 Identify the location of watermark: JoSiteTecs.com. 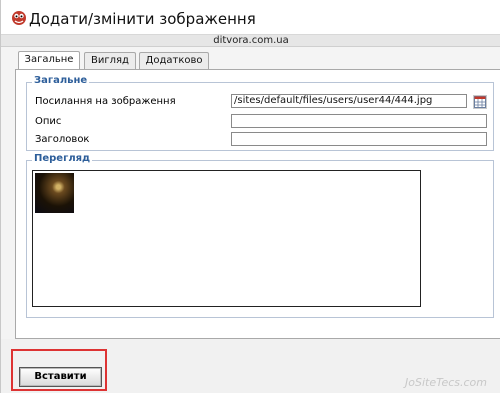
(446, 382).